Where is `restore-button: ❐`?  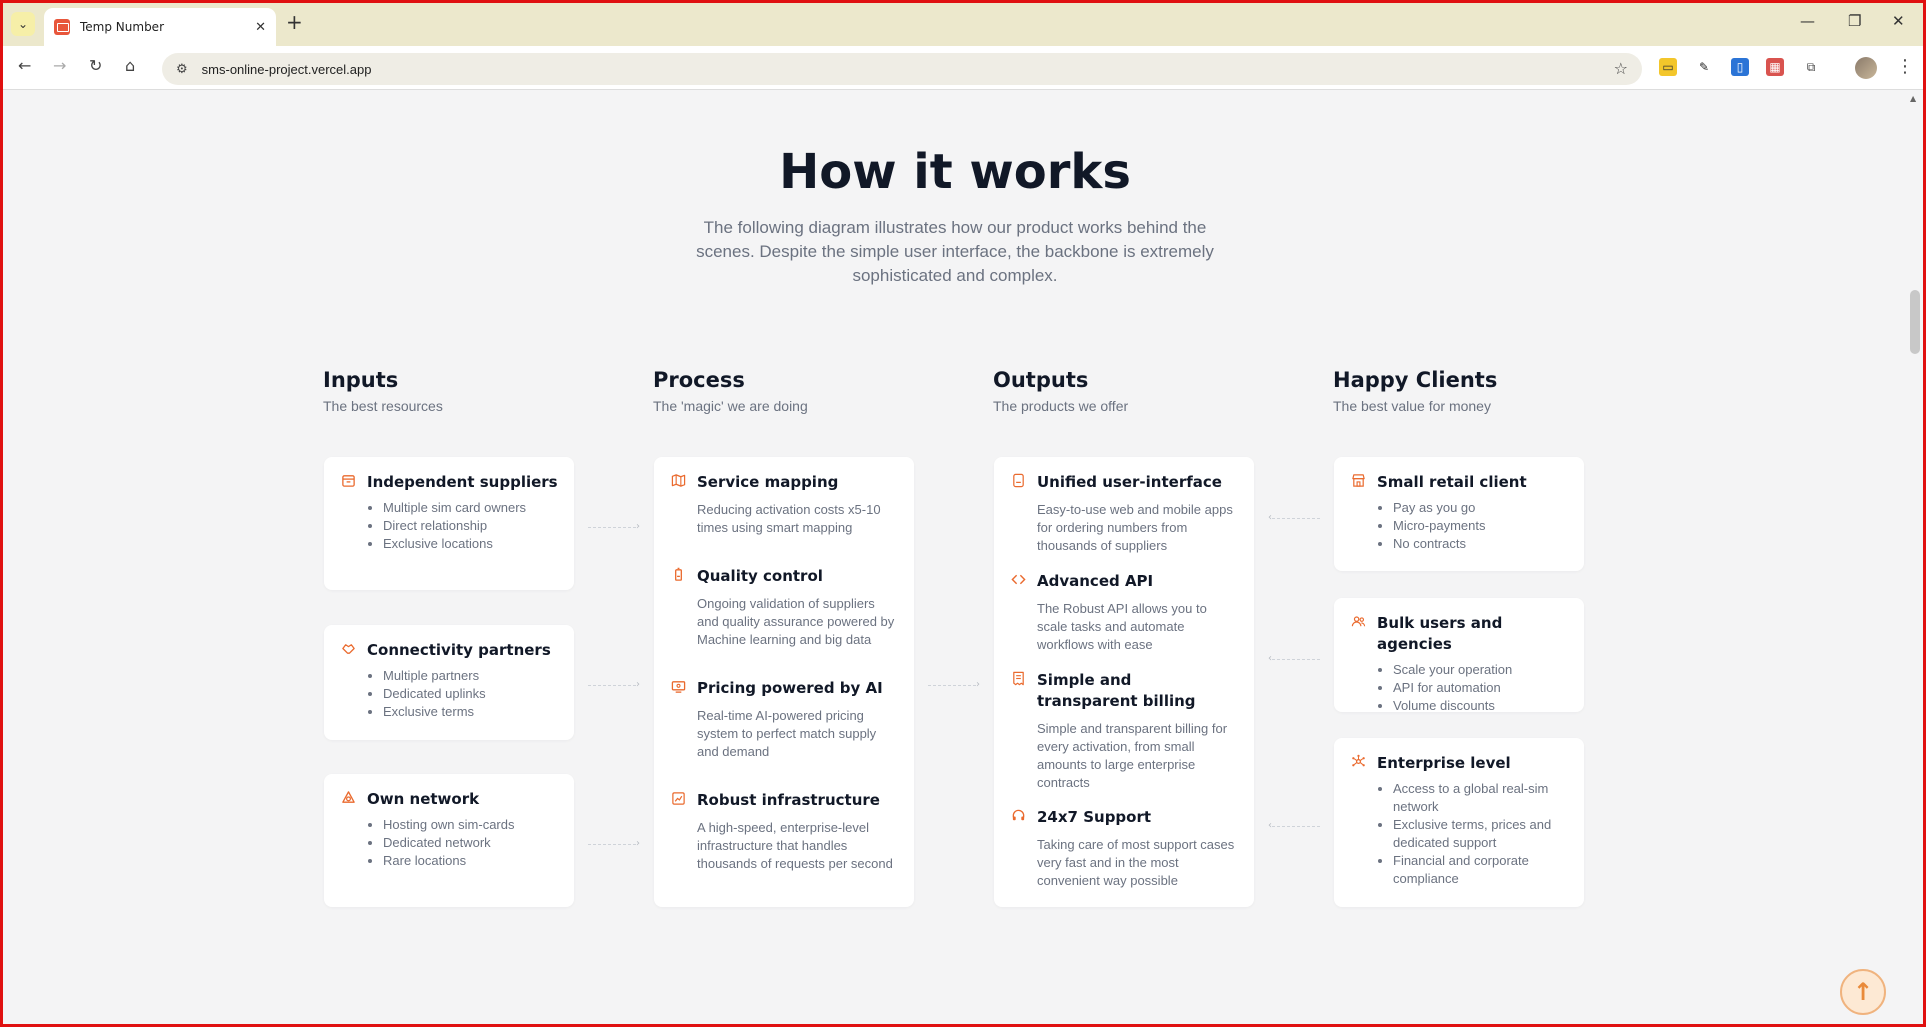
restore-button: ❐ is located at coordinates (1854, 21).